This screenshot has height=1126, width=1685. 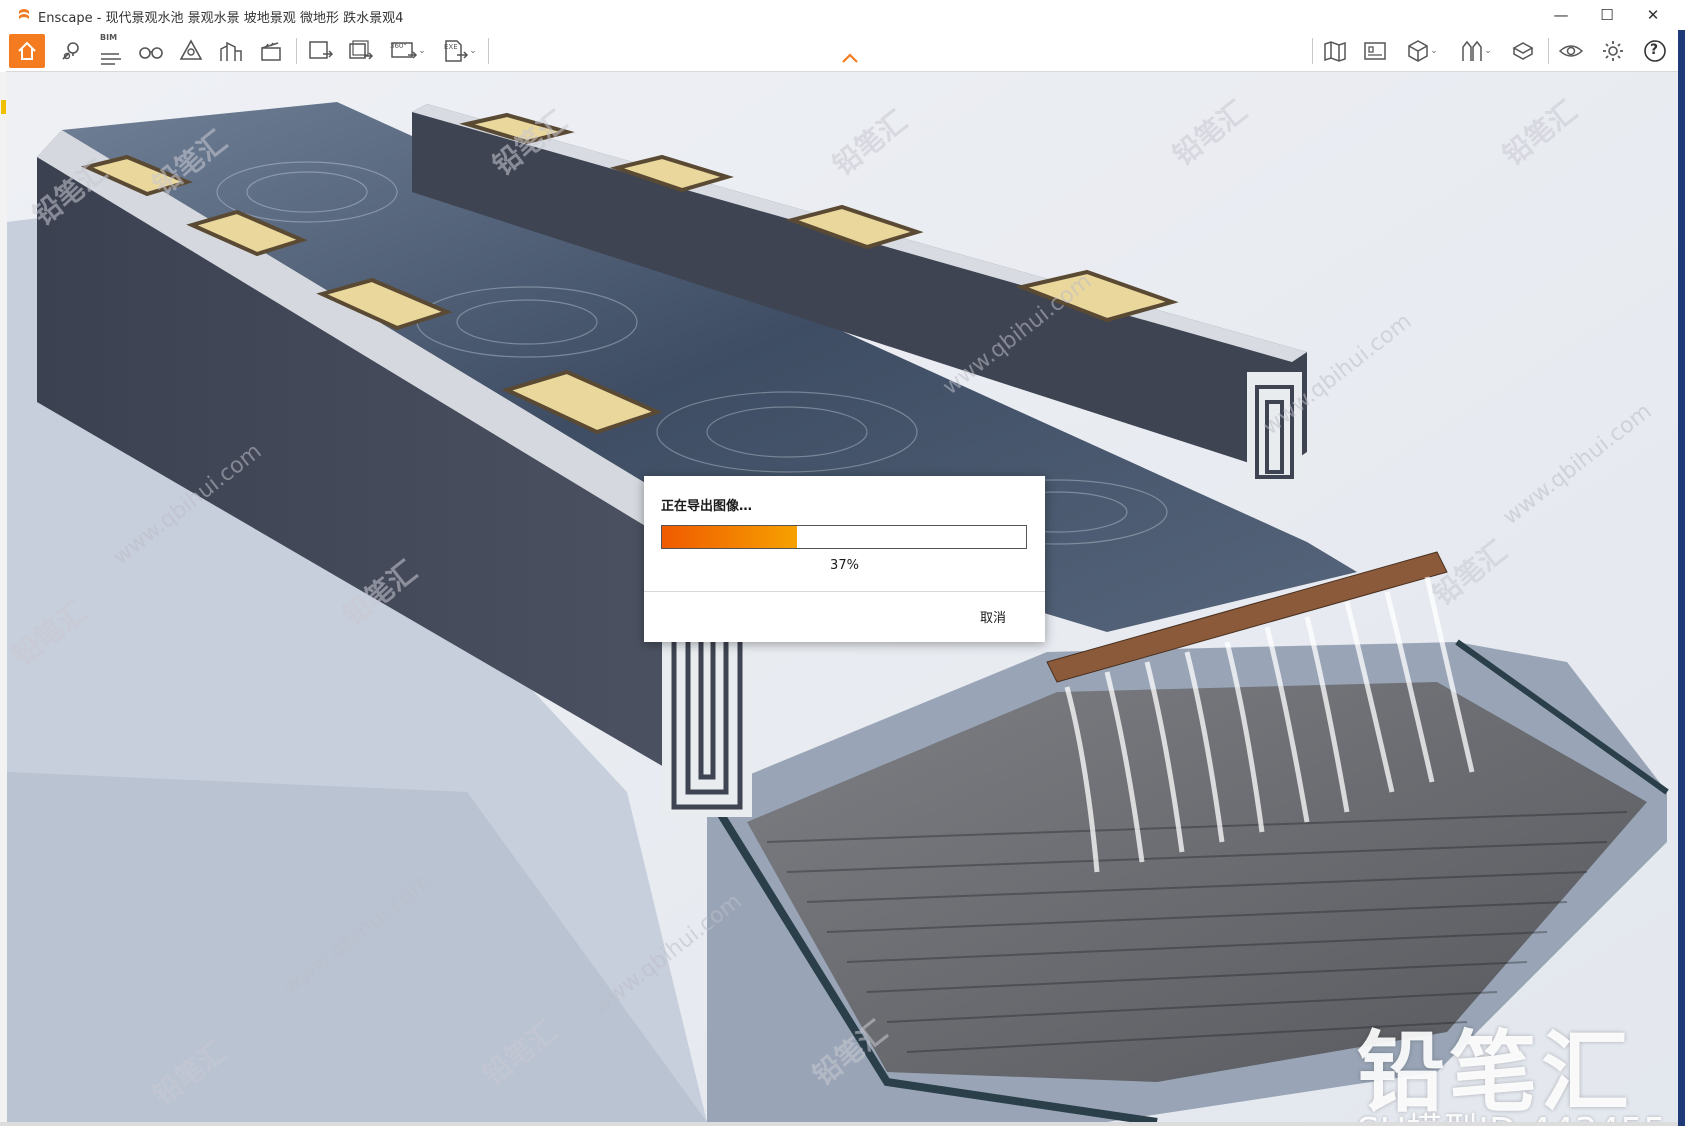 I want to click on buildings-button, so click(x=231, y=51).